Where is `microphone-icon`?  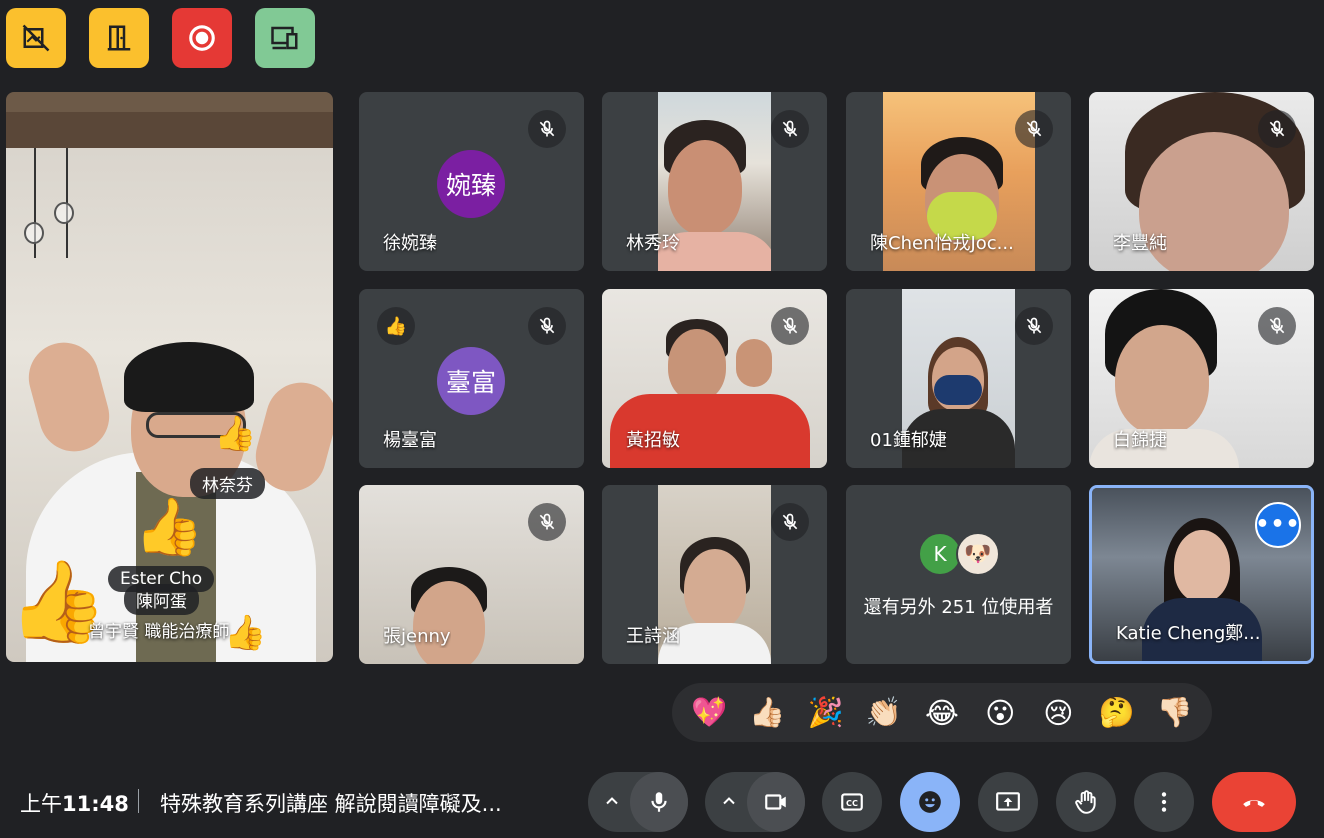 microphone-icon is located at coordinates (659, 802).